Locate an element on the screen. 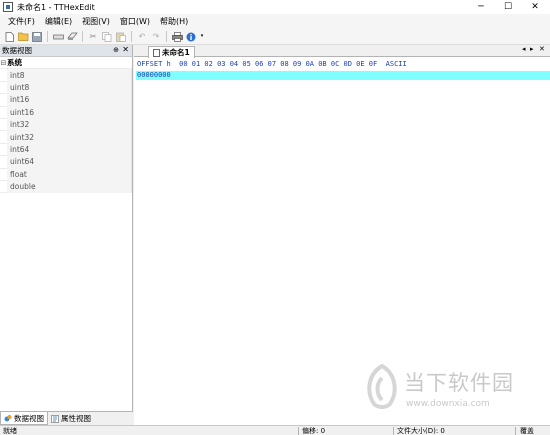 The image size is (550, 435). tree-item: uint64 is located at coordinates (66, 162).